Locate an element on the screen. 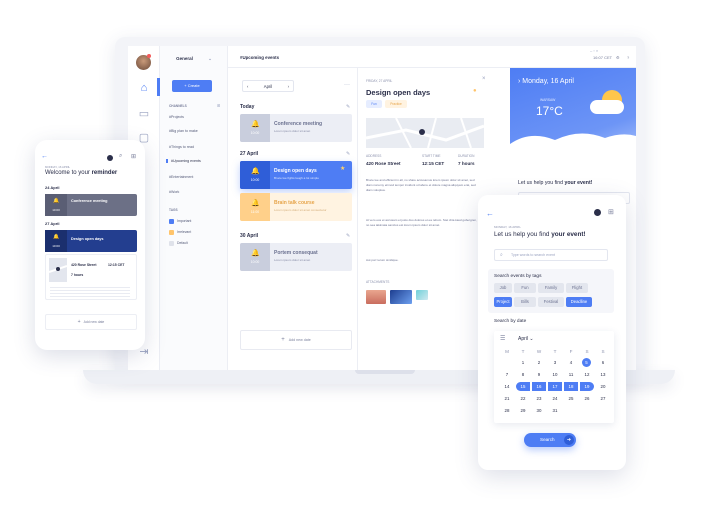 This screenshot has width=716, height=518. calendar-day: 22 is located at coordinates (523, 398).